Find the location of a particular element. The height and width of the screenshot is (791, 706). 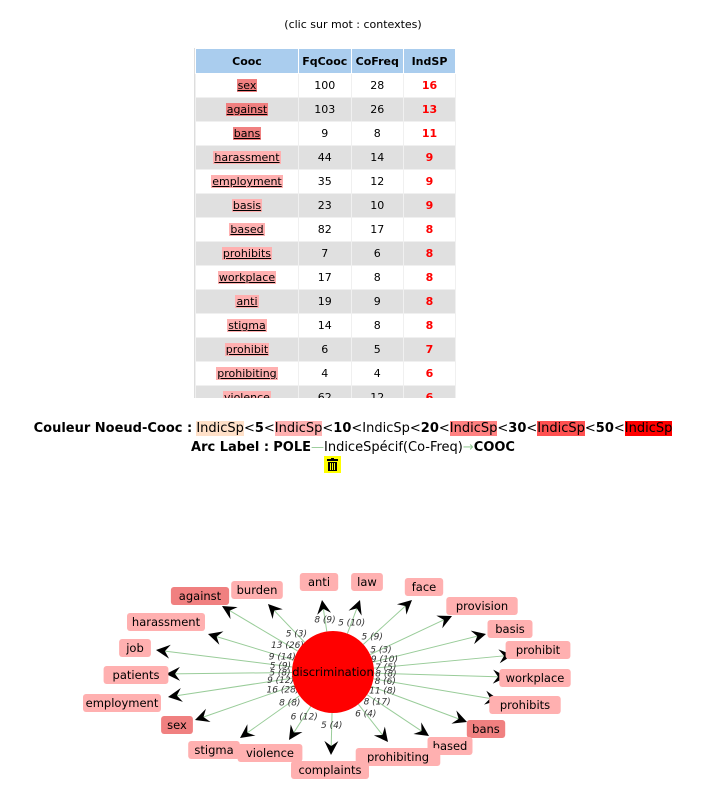

edge-label: 8 (8) is located at coordinates (289, 704).